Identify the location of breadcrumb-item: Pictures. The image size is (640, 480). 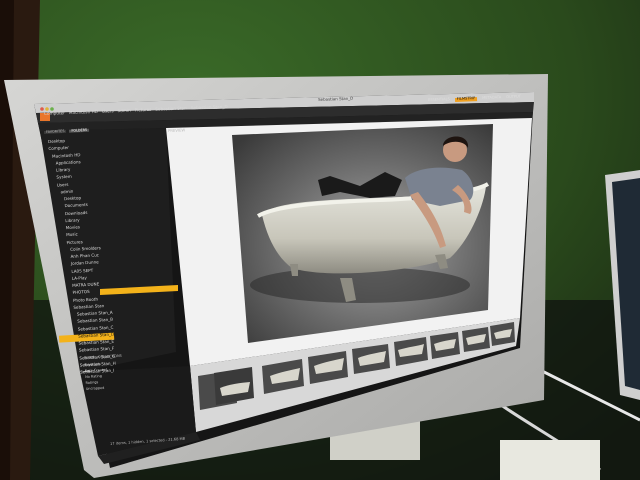
(143, 110).